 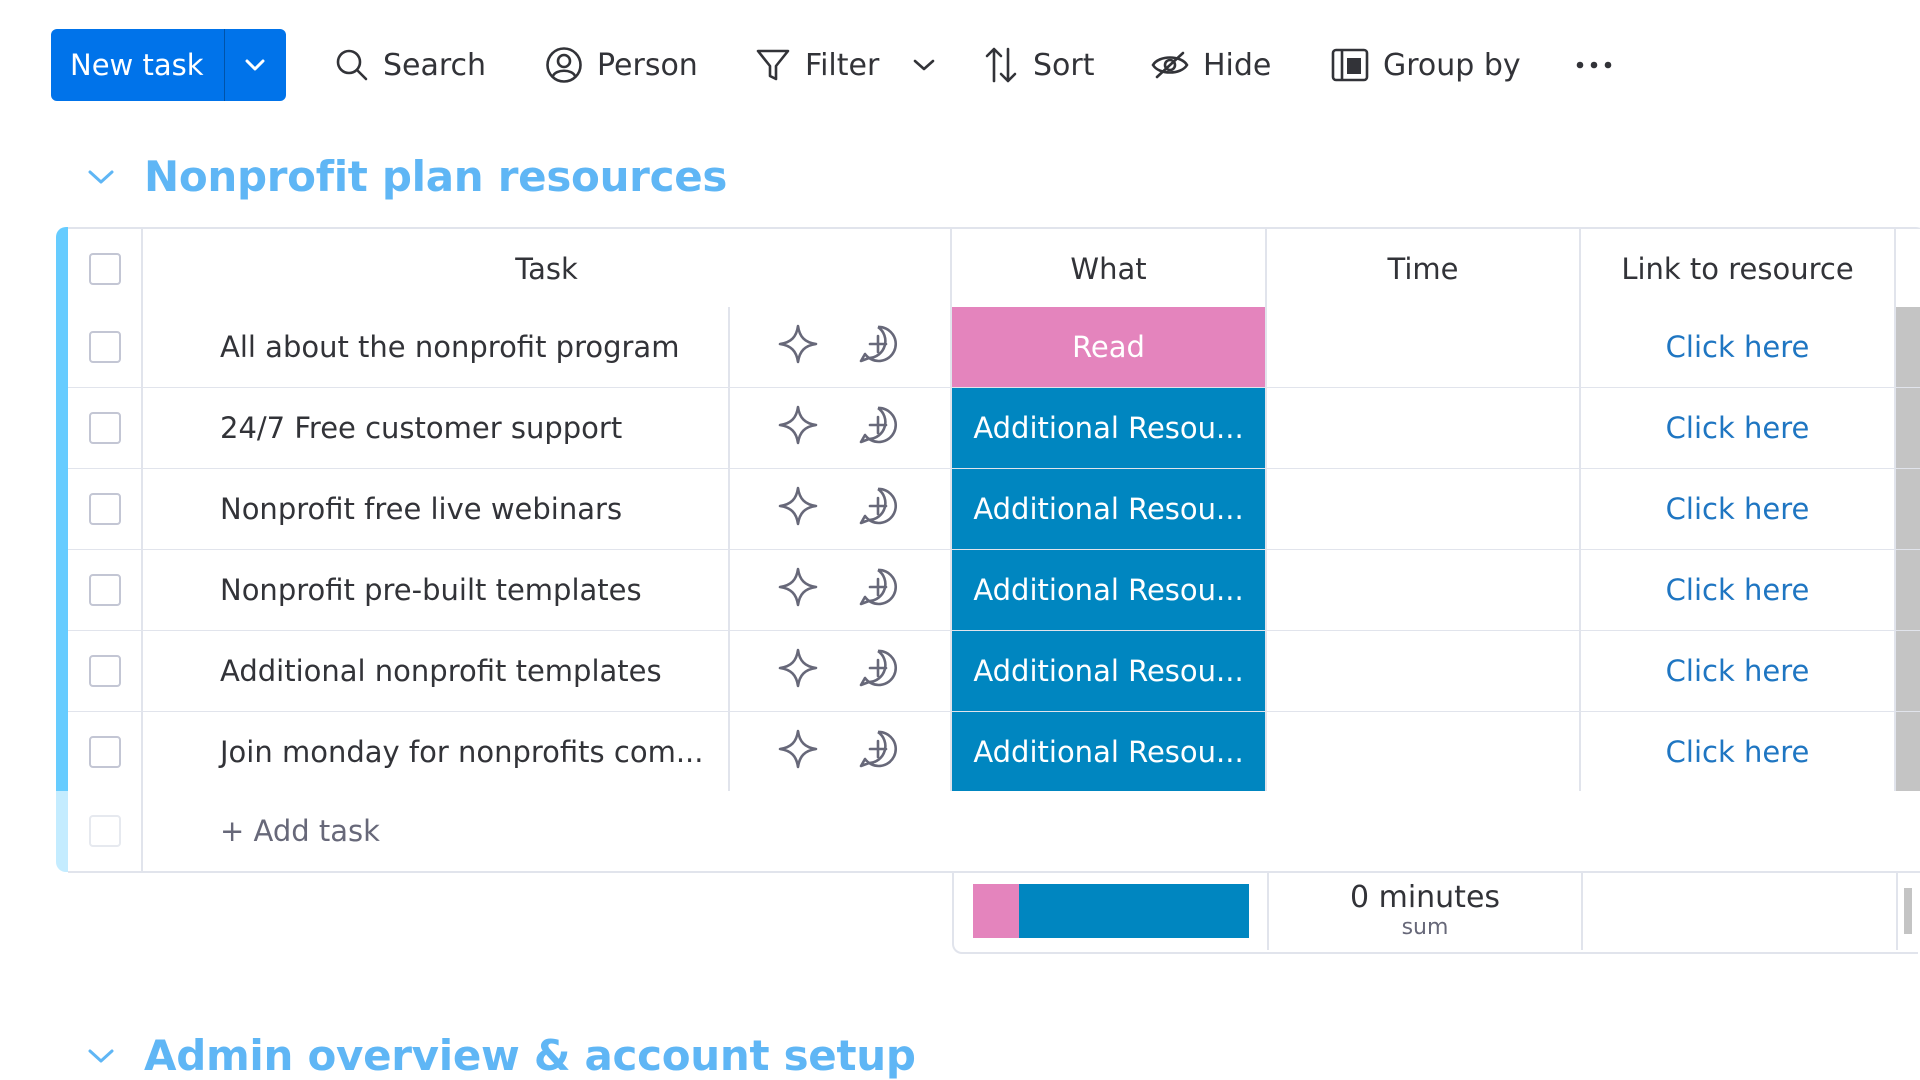 What do you see at coordinates (436, 671) in the screenshot?
I see `task-name-cell: Additional nonprofit templates` at bounding box center [436, 671].